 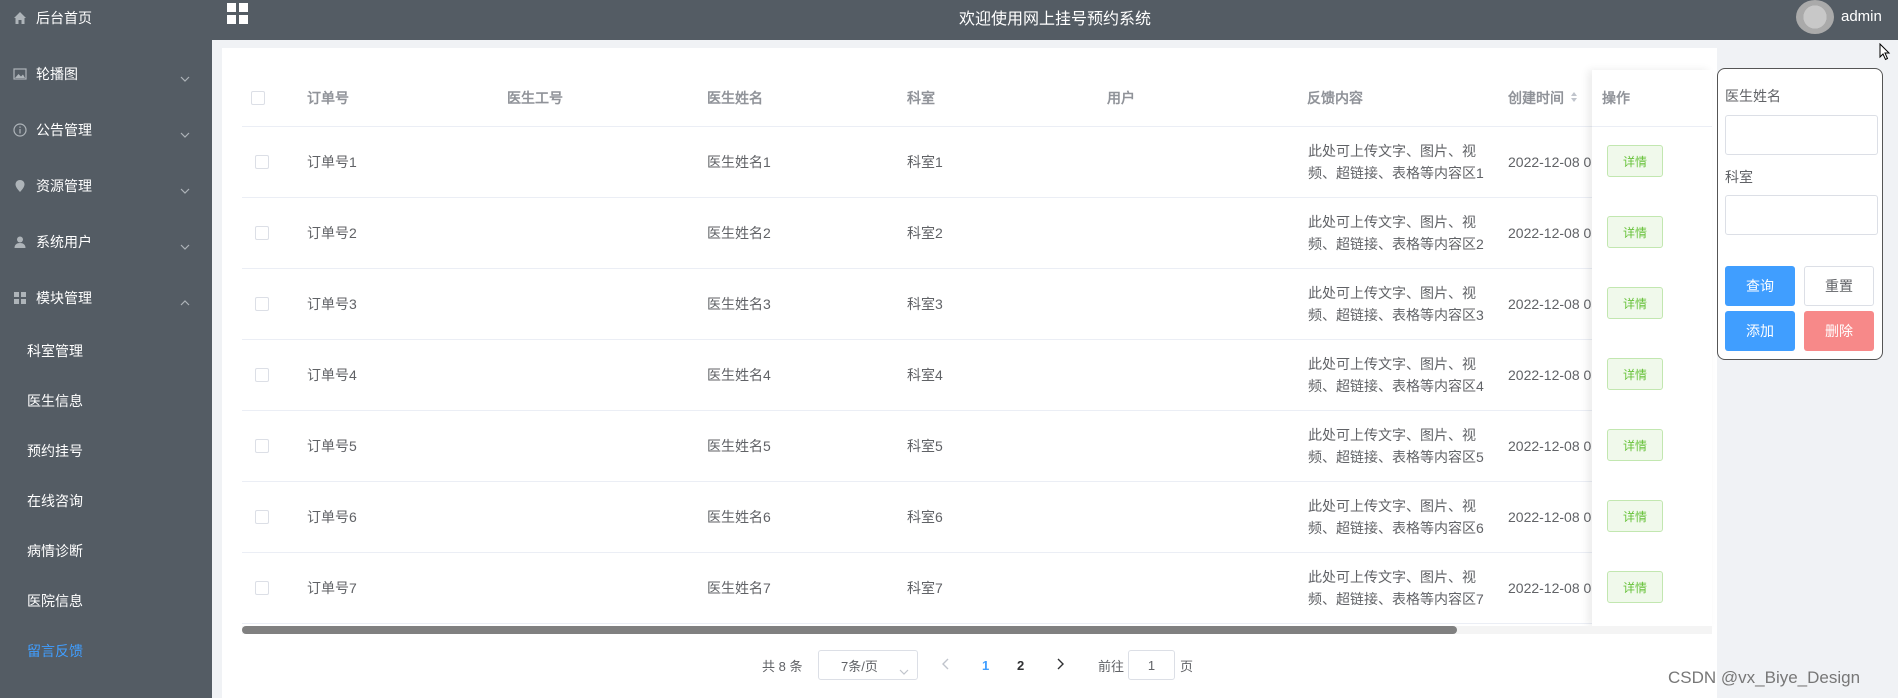 What do you see at coordinates (332, 304) in the screenshot?
I see `cell-order: 订单号3` at bounding box center [332, 304].